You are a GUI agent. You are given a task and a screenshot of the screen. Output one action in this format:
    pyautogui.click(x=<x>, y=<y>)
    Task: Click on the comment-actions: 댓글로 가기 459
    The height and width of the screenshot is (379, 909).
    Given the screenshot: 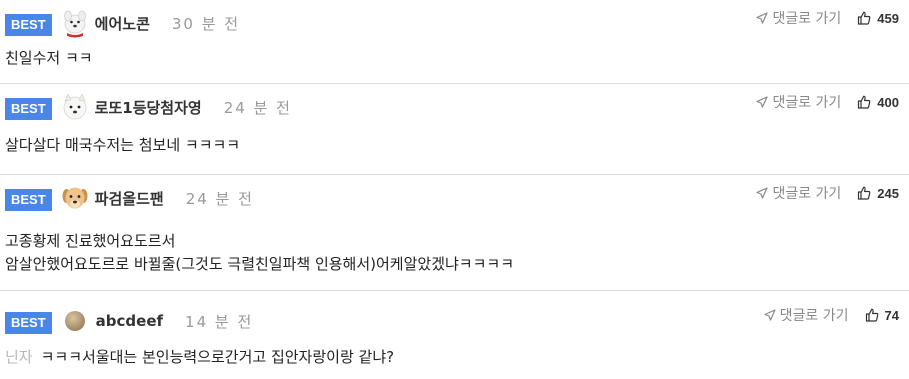 What is the action you would take?
    pyautogui.click(x=827, y=18)
    